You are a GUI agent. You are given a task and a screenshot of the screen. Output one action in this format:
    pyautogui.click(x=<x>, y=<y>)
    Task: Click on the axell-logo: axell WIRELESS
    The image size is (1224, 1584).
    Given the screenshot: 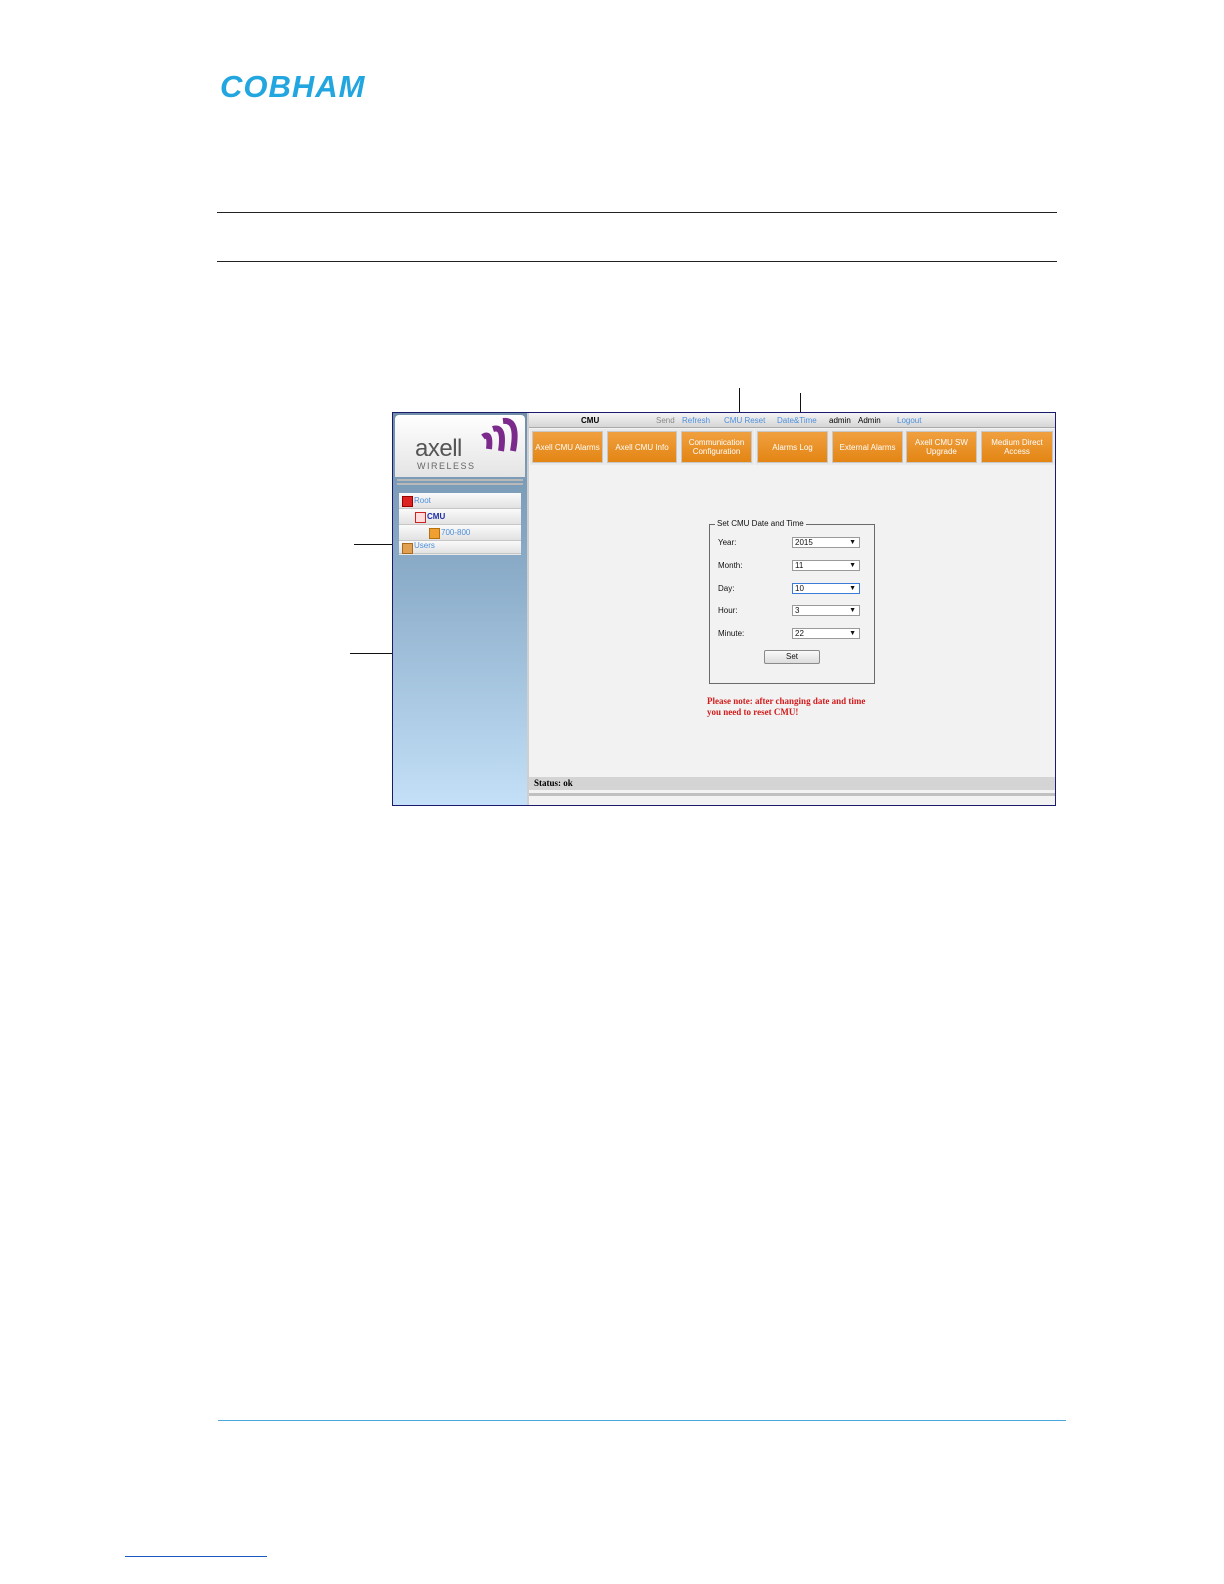 What is the action you would take?
    pyautogui.click(x=460, y=446)
    